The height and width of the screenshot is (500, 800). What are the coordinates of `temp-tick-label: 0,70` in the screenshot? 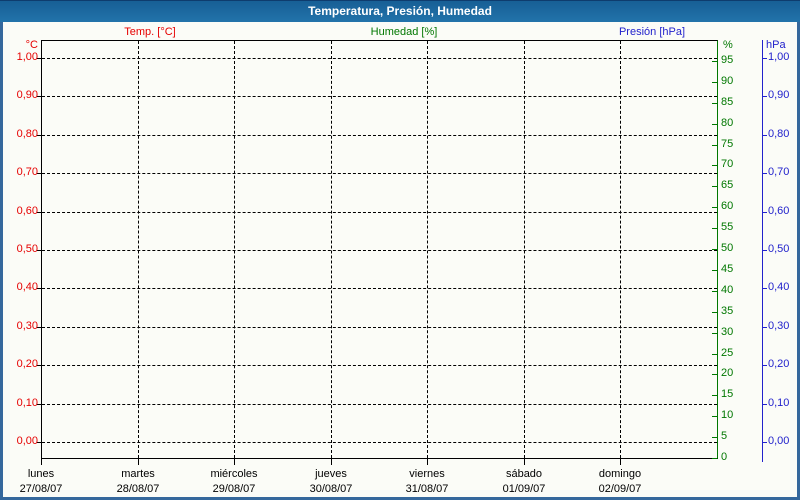 It's located at (27, 172).